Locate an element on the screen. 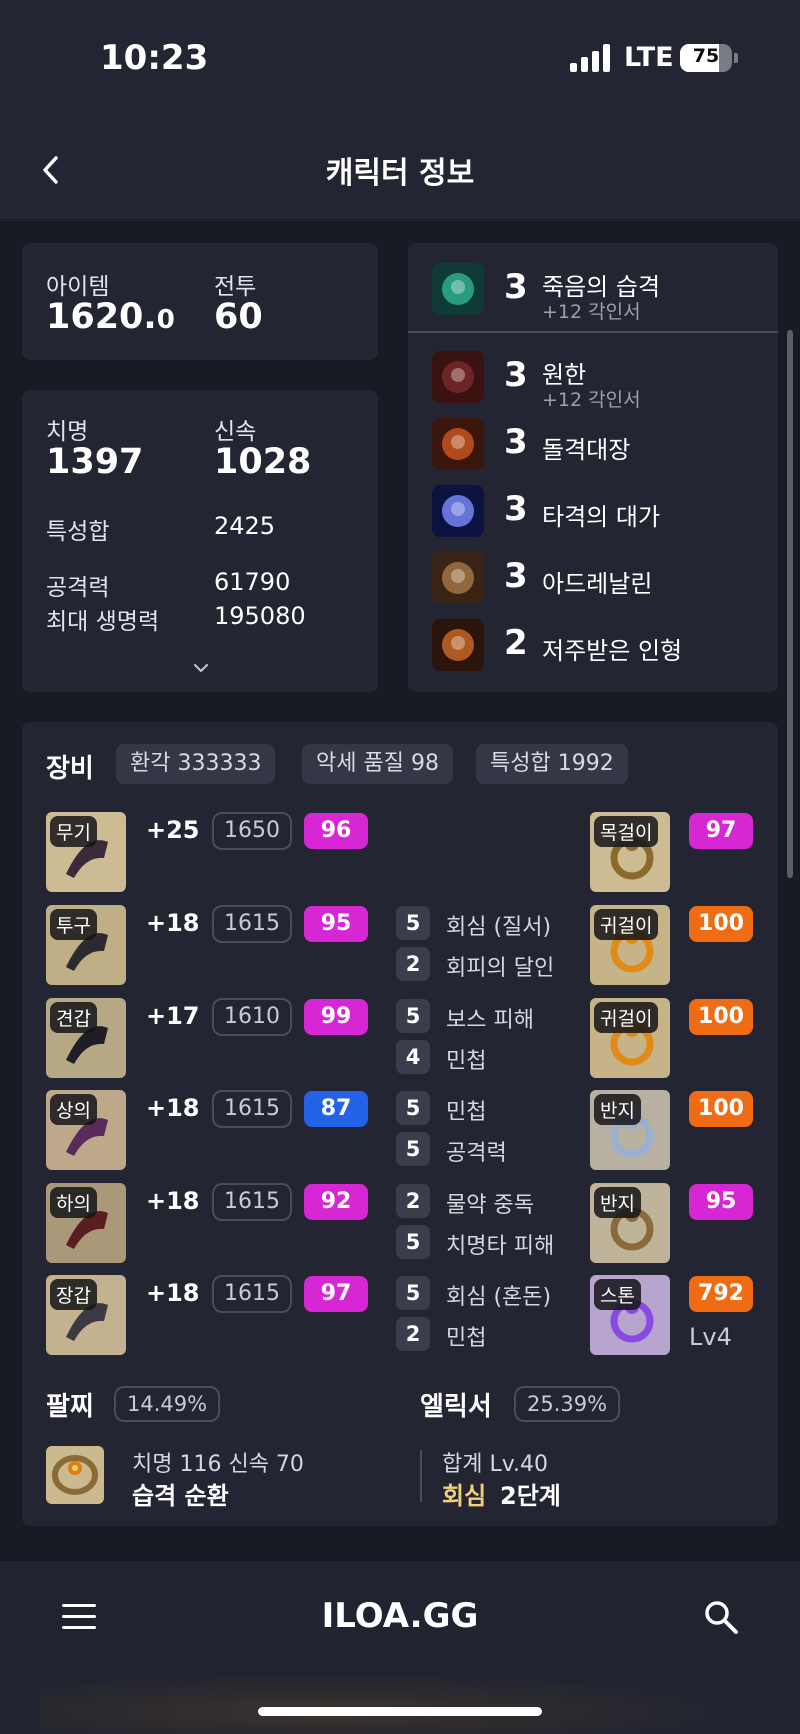 The height and width of the screenshot is (1734, 800). swift-label: 신속 is located at coordinates (235, 432).